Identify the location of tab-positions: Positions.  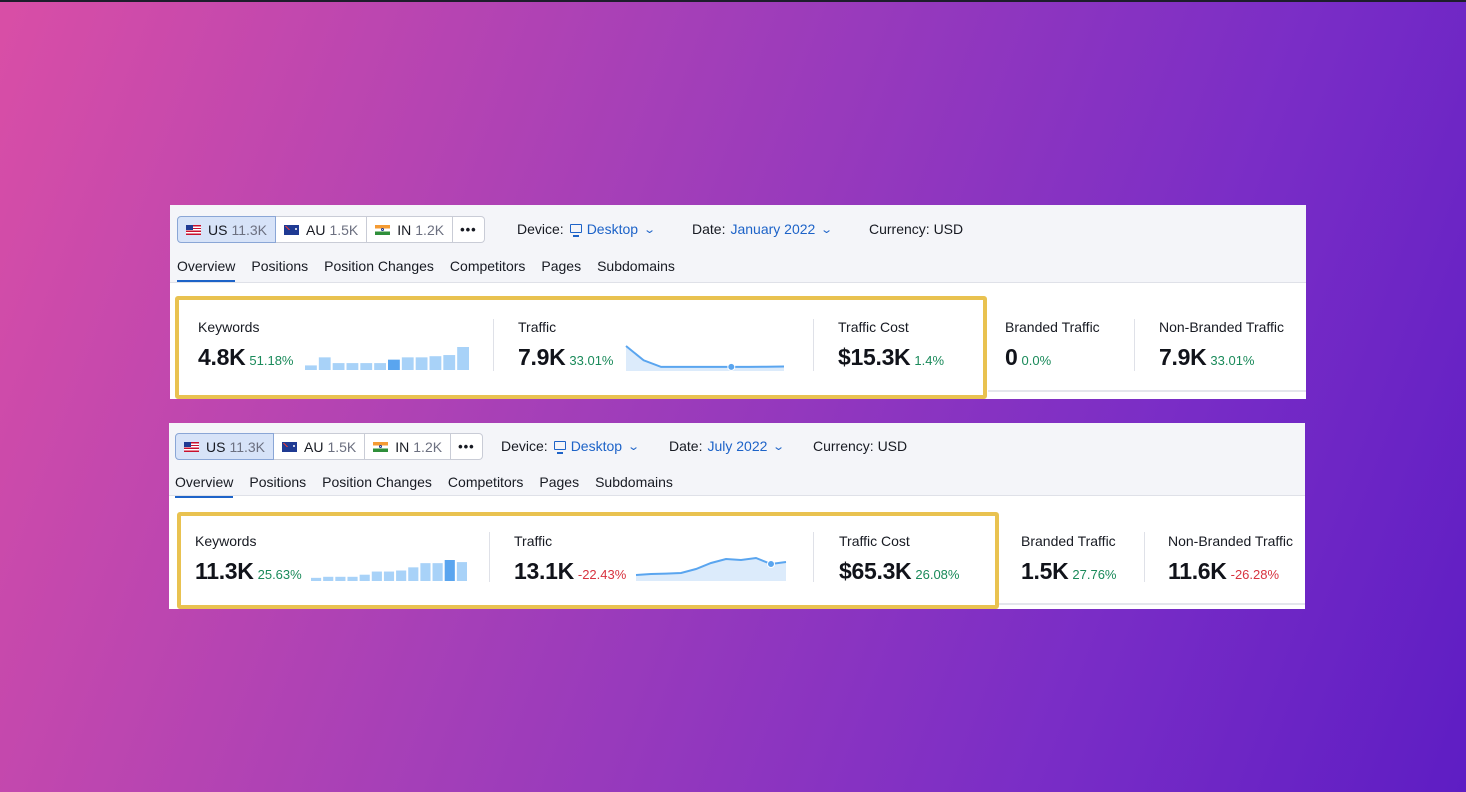
(279, 270).